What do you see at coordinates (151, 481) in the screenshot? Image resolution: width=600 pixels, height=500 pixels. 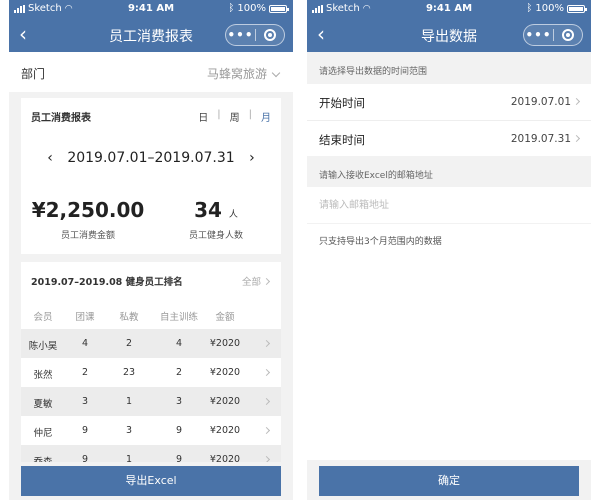 I see `export-excel-button: 导出Excel` at bounding box center [151, 481].